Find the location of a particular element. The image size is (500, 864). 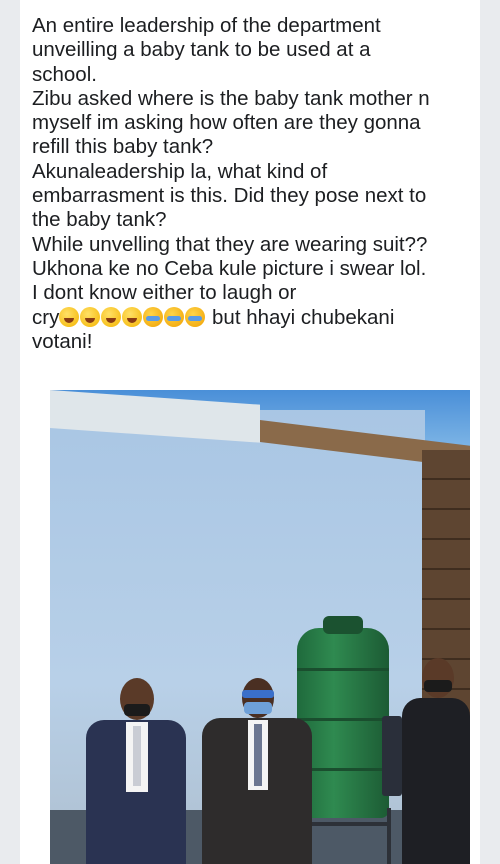

glasses is located at coordinates (258, 694).